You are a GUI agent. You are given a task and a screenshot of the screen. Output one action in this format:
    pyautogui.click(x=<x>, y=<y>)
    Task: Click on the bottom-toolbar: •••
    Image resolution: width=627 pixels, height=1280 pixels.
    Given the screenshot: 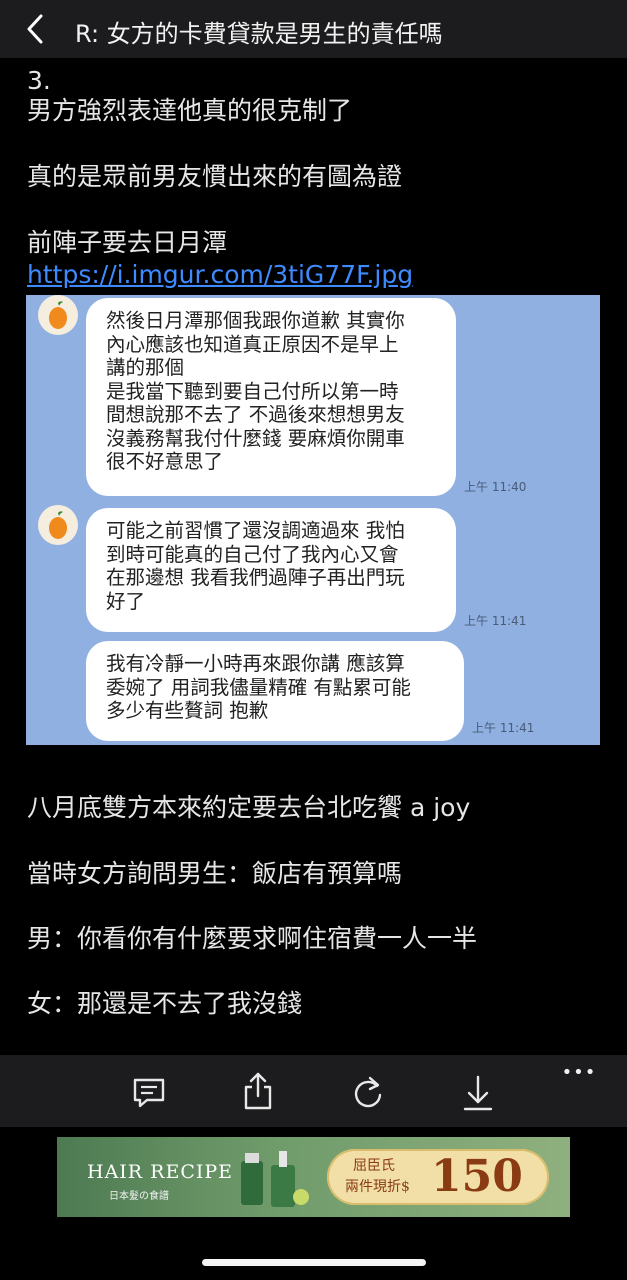 What is the action you would take?
    pyautogui.click(x=313, y=1091)
    